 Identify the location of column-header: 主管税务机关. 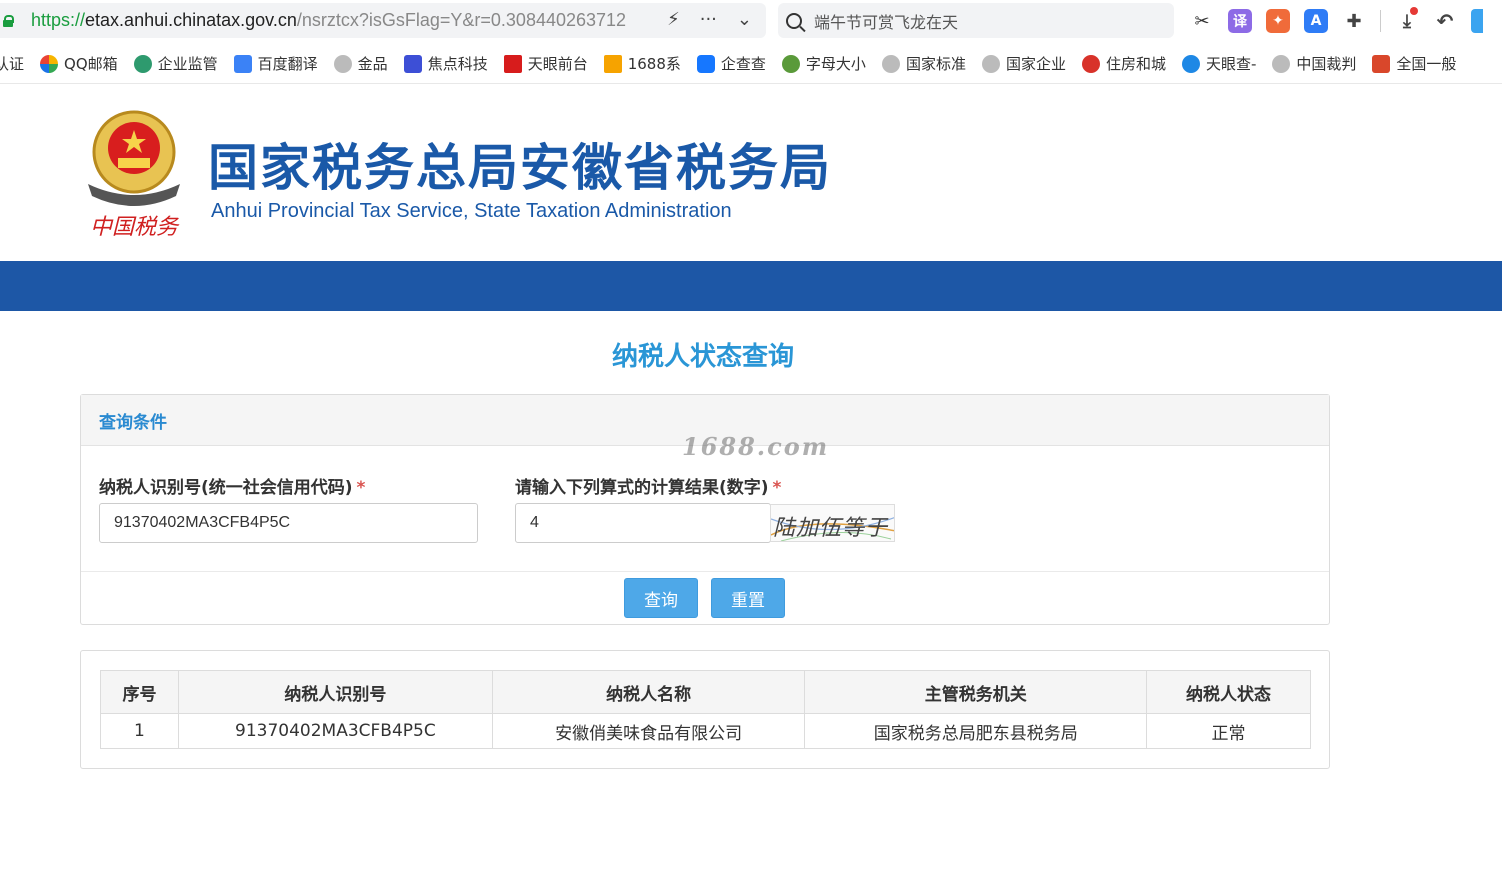
(976, 692).